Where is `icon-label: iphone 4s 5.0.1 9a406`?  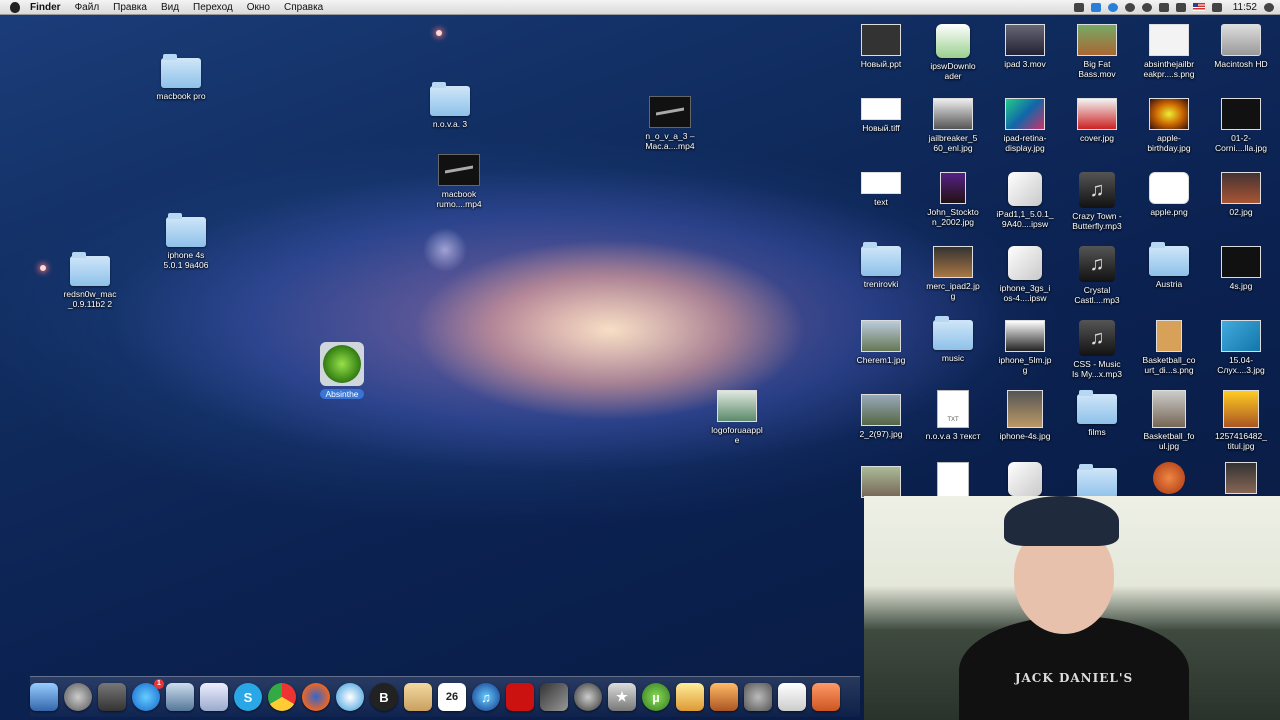
icon-label: iphone 4s 5.0.1 9a406 is located at coordinates (186, 260).